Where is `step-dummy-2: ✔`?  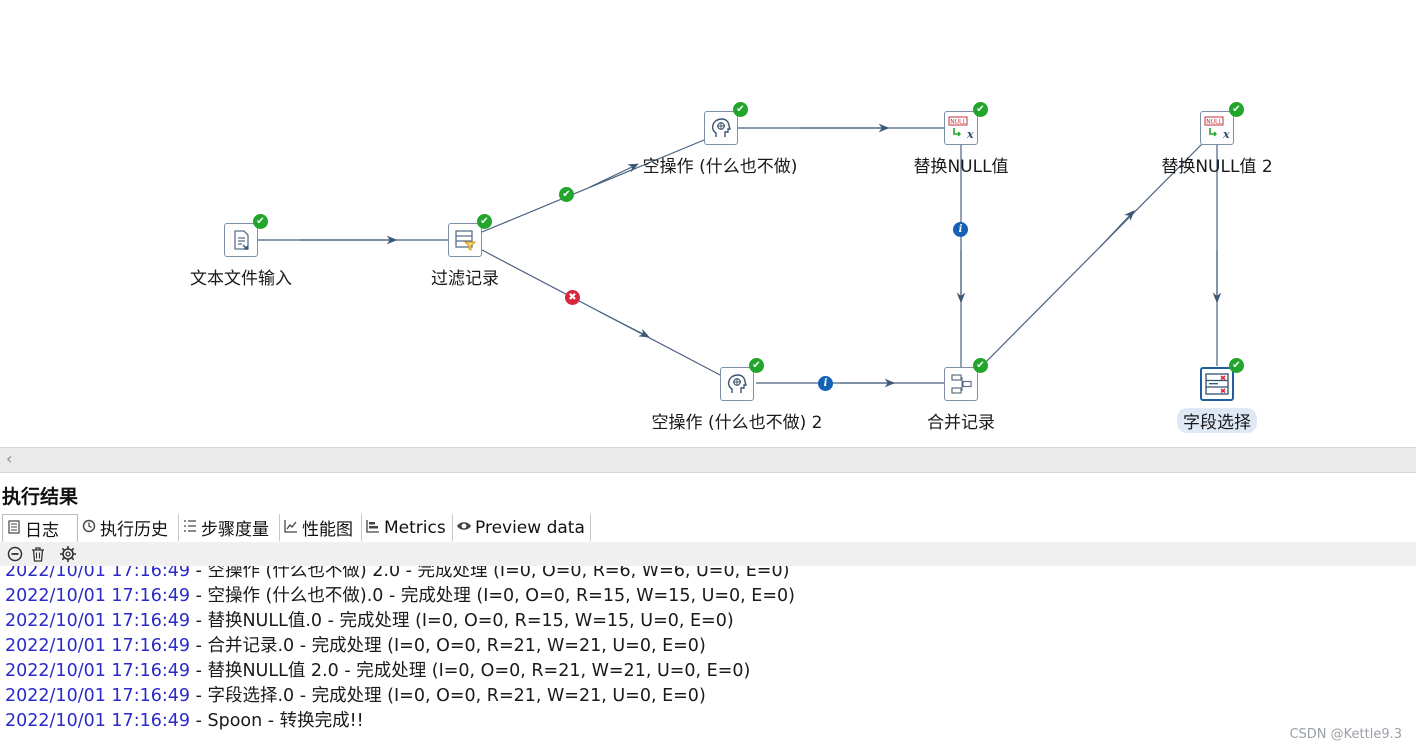
step-dummy-2: ✔ is located at coordinates (742, 379).